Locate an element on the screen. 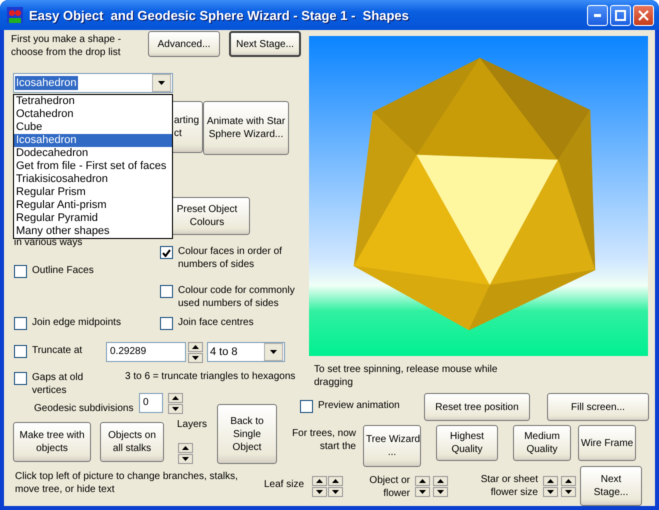 The width and height of the screenshot is (659, 510). label-text: Layers is located at coordinates (192, 424).